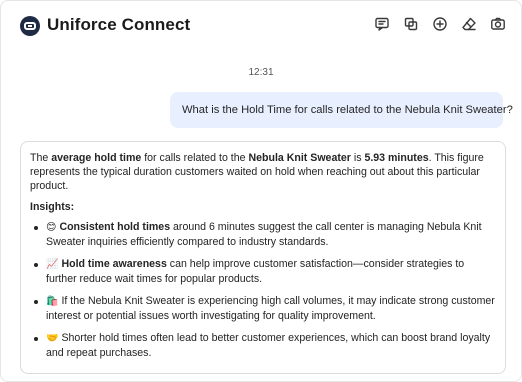 This screenshot has height=382, width=522. What do you see at coordinates (411, 24) in the screenshot?
I see `copy-icon` at bounding box center [411, 24].